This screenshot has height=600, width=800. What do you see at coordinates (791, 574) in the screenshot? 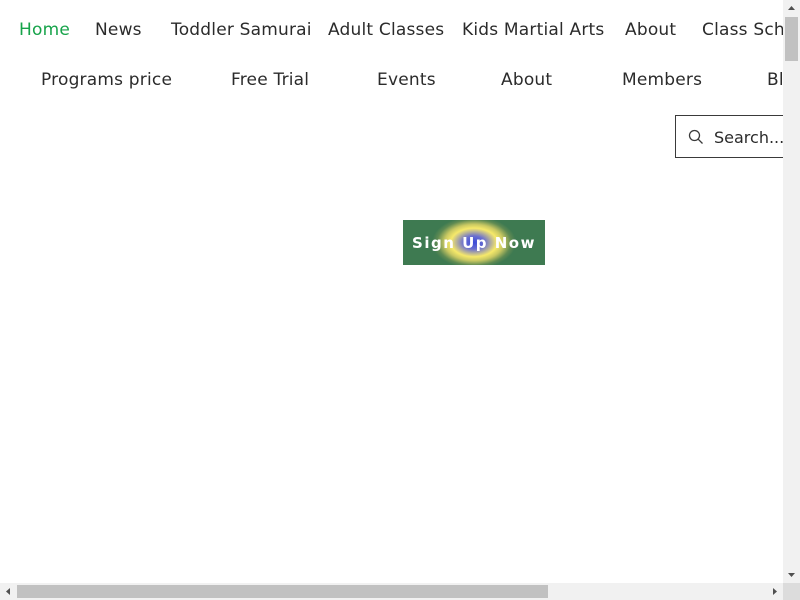
I see `scroll-down-arrow-icon` at bounding box center [791, 574].